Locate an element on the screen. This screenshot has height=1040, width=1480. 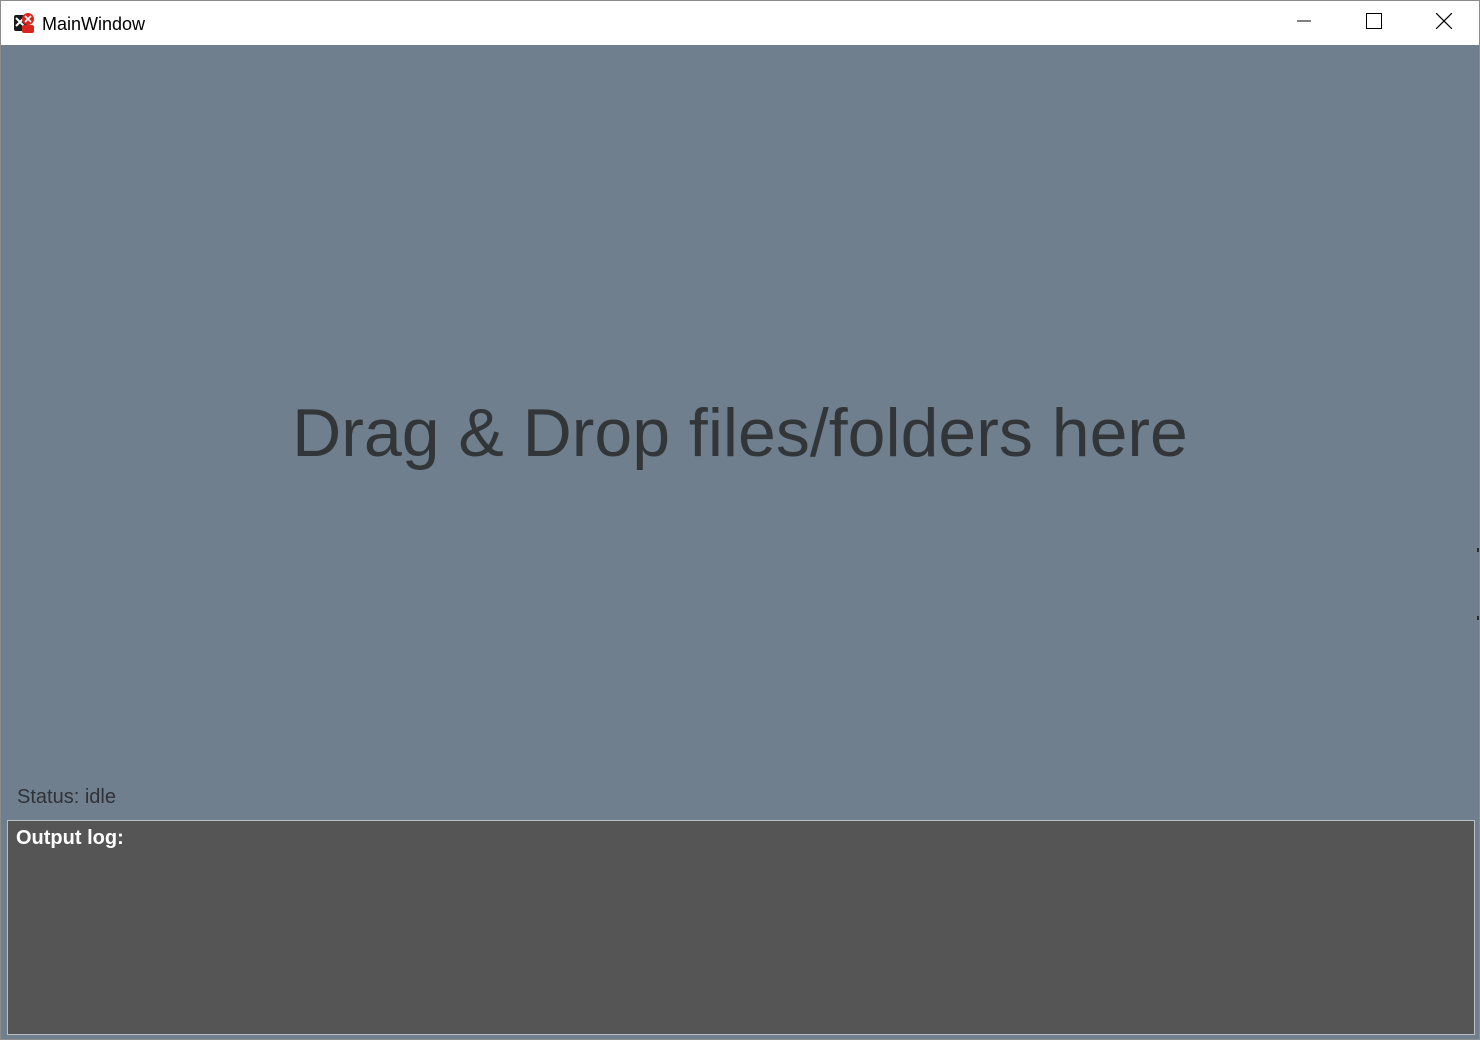
close-button is located at coordinates (1444, 23).